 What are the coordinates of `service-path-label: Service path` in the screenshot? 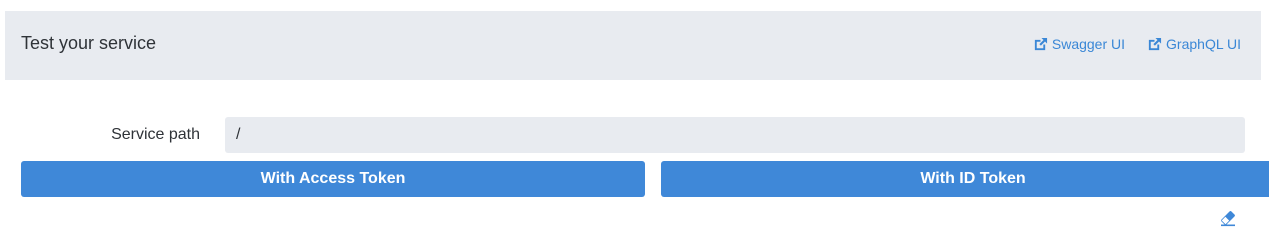 It's located at (155, 134).